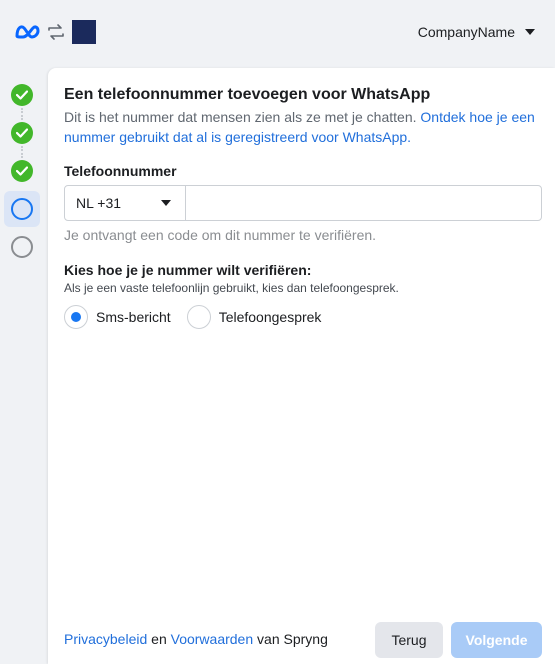 This screenshot has height=664, width=555. Describe the element at coordinates (76, 317) in the screenshot. I see `sms-radio` at that location.